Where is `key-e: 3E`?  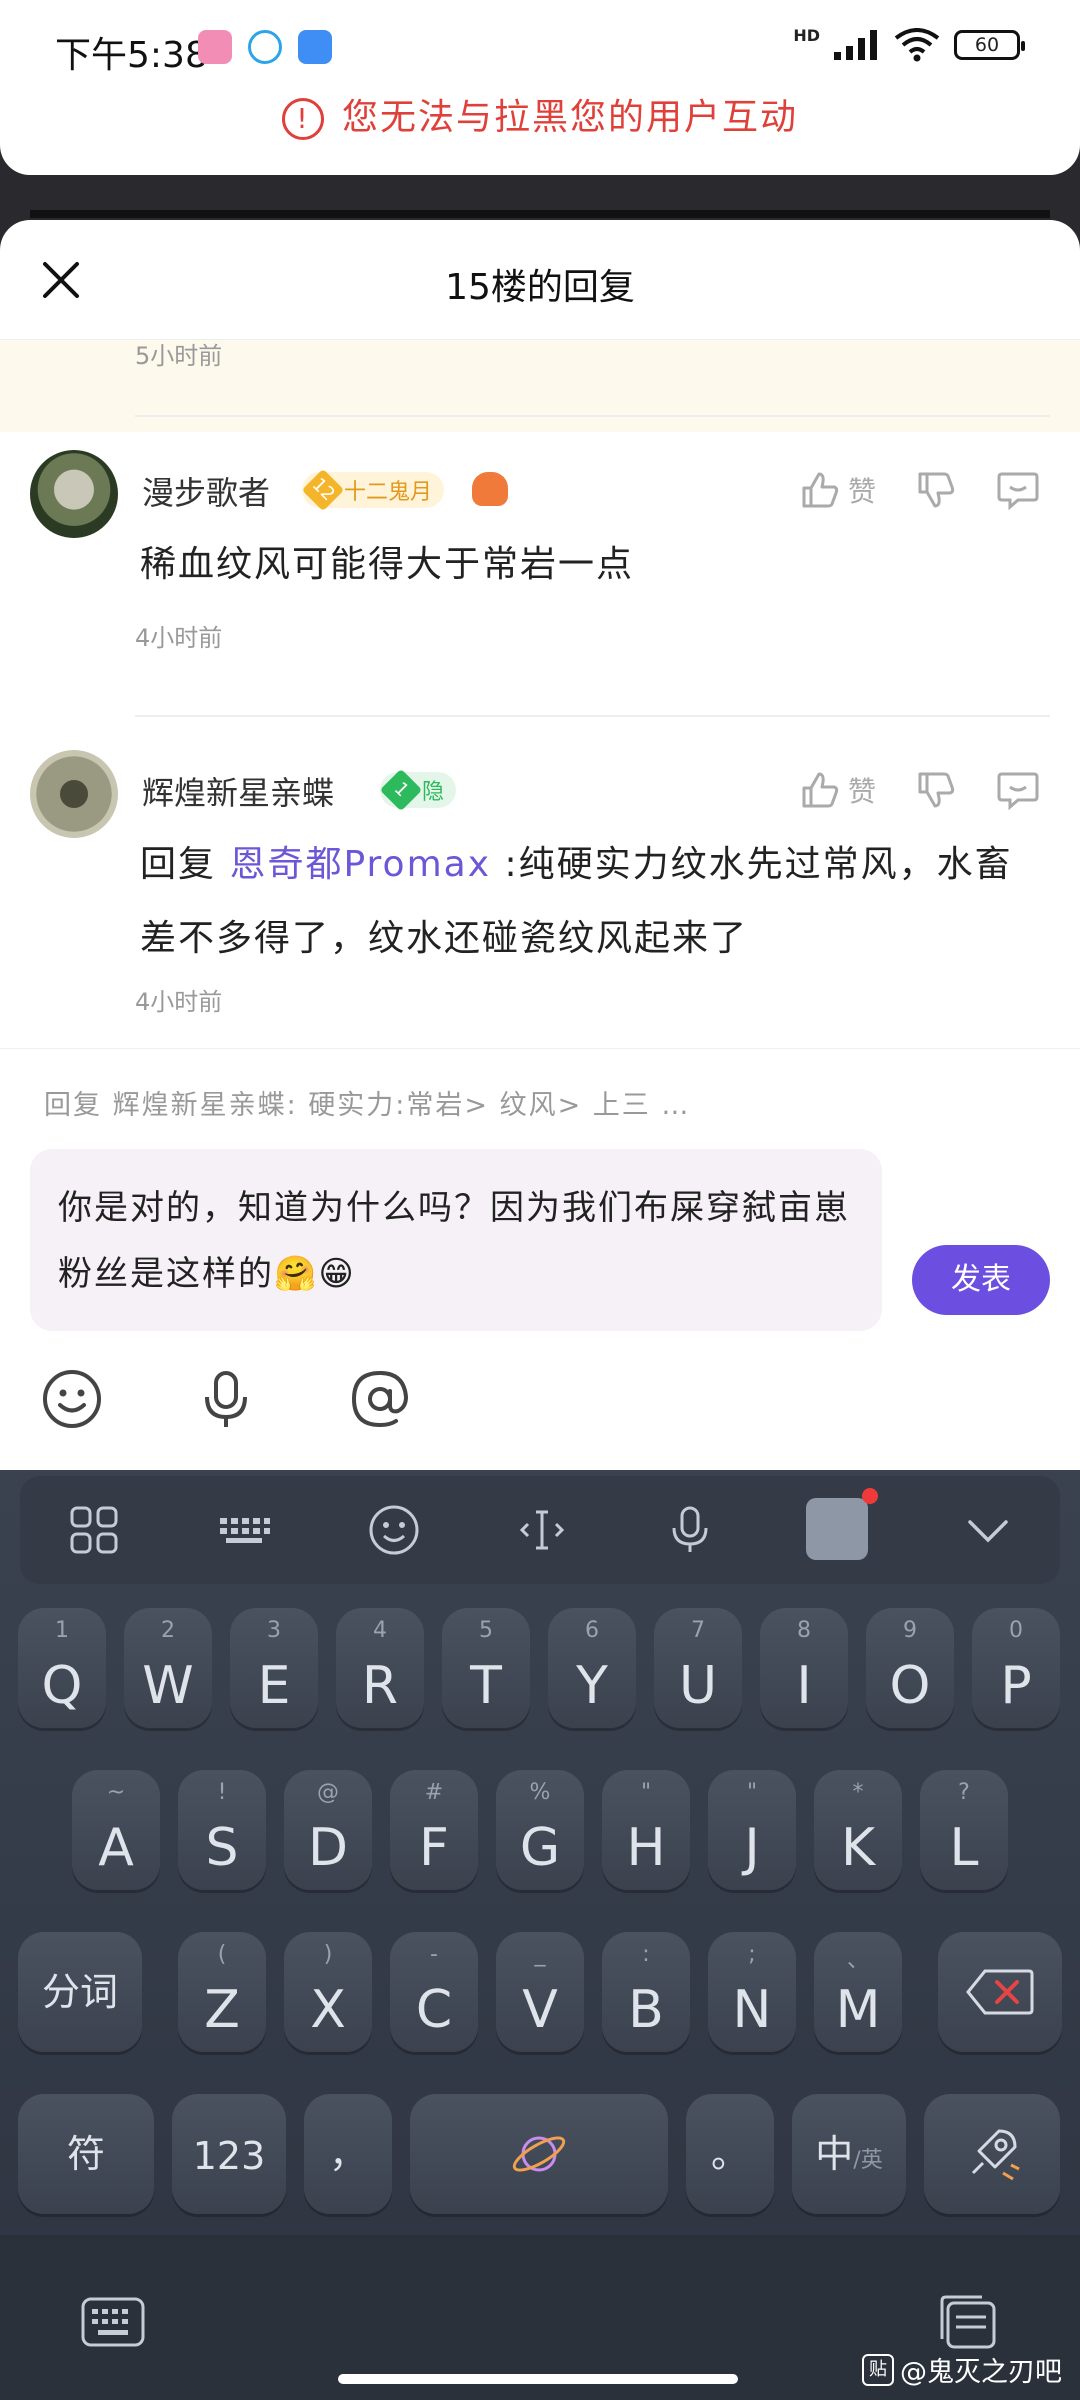
key-e: 3E is located at coordinates (274, 1668).